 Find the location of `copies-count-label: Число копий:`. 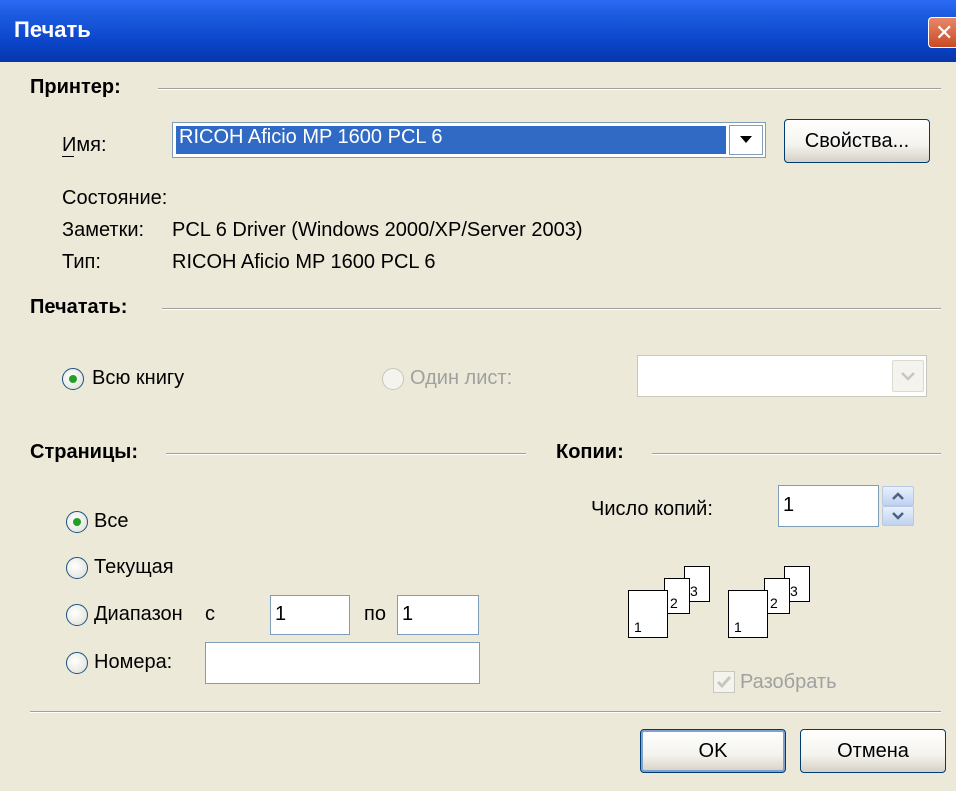

copies-count-label: Число копий: is located at coordinates (652, 509).